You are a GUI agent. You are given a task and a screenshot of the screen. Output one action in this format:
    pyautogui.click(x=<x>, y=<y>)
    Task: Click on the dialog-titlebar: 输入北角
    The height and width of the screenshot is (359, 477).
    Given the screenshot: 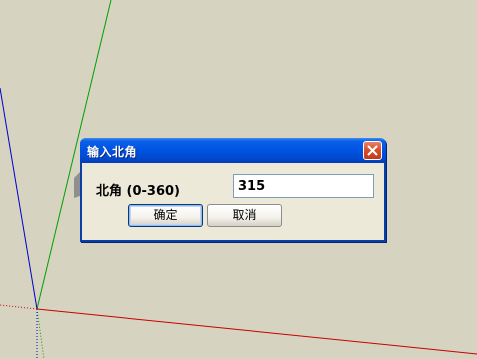 What is the action you would take?
    pyautogui.click(x=233, y=150)
    